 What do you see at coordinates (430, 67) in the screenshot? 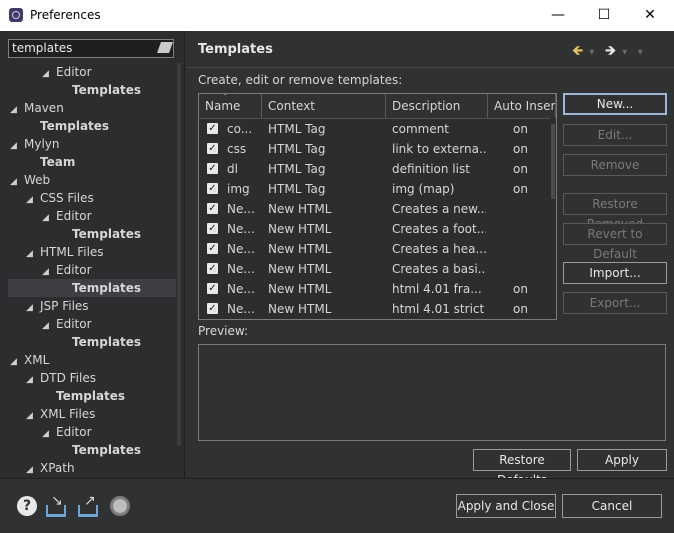
I see `header-divider` at bounding box center [430, 67].